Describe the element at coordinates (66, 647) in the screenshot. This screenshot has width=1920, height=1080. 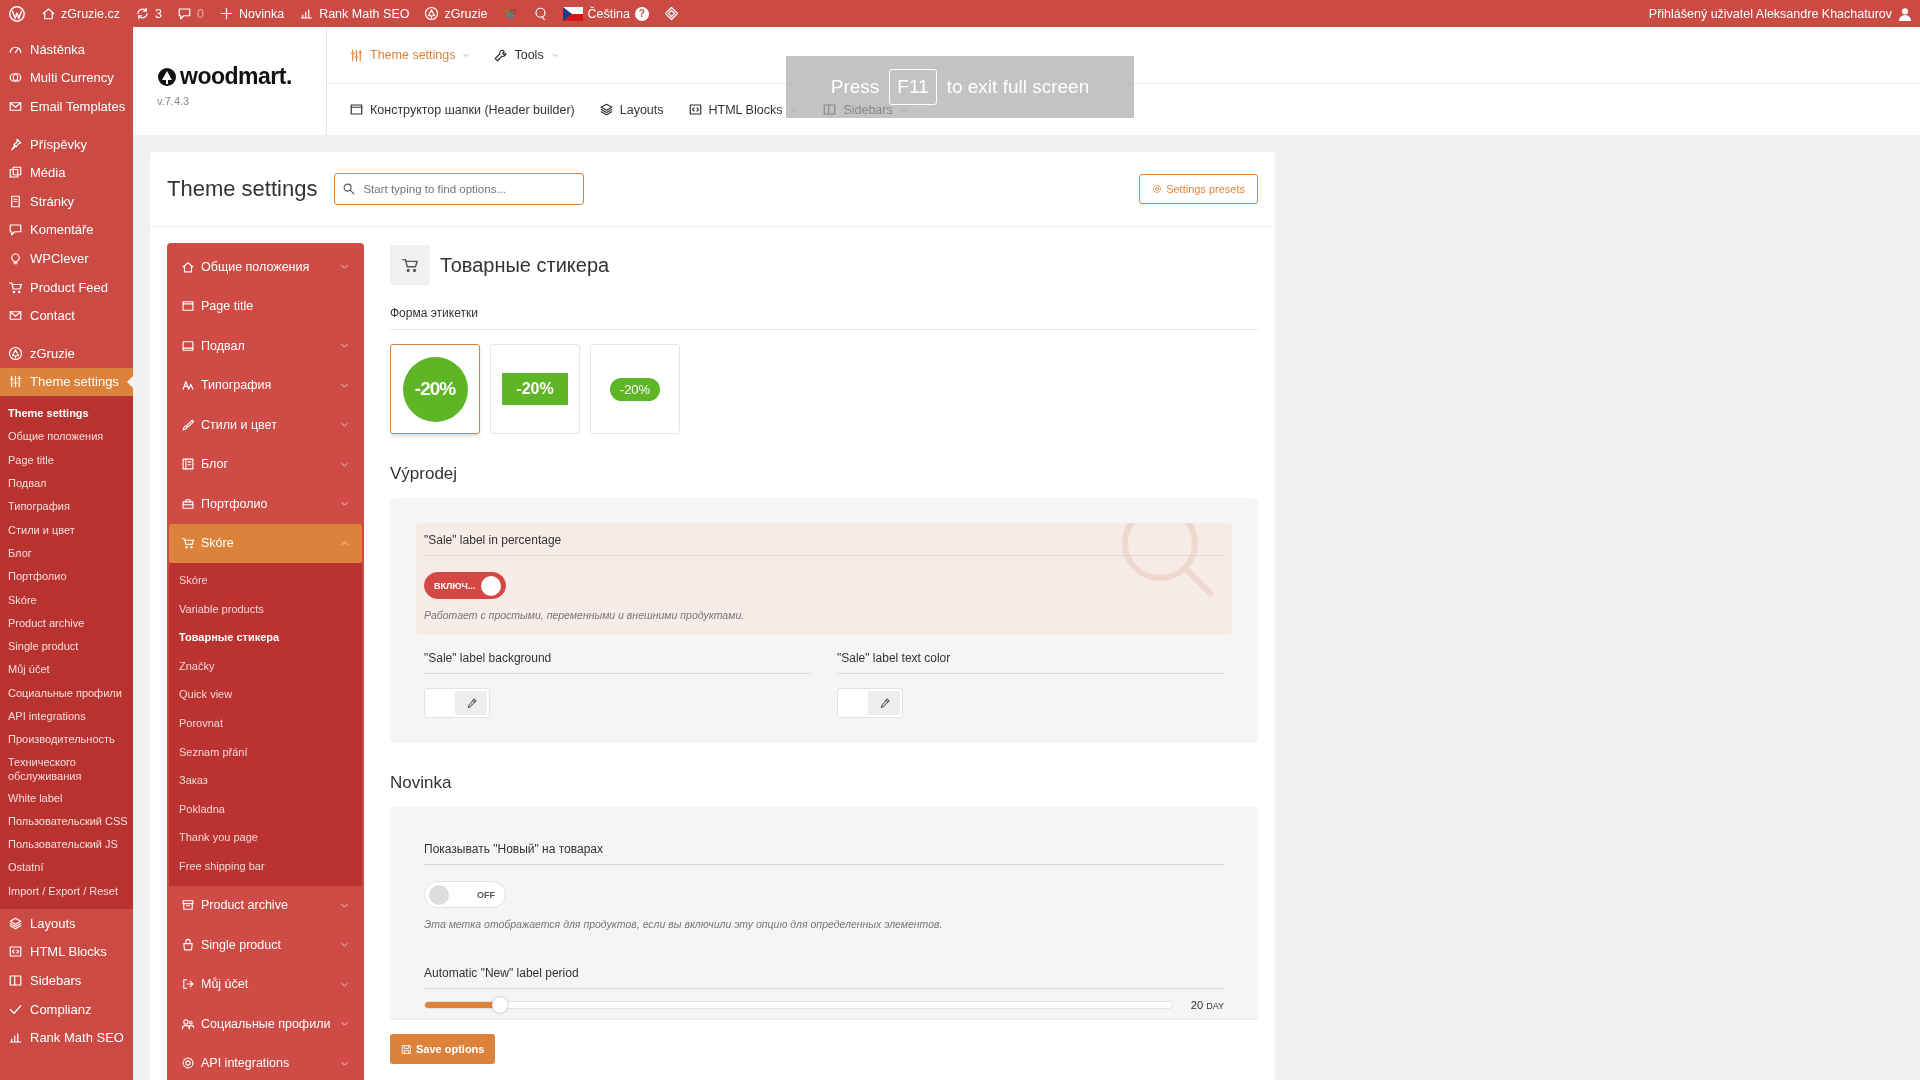
I see `submenu-item: Single product` at that location.